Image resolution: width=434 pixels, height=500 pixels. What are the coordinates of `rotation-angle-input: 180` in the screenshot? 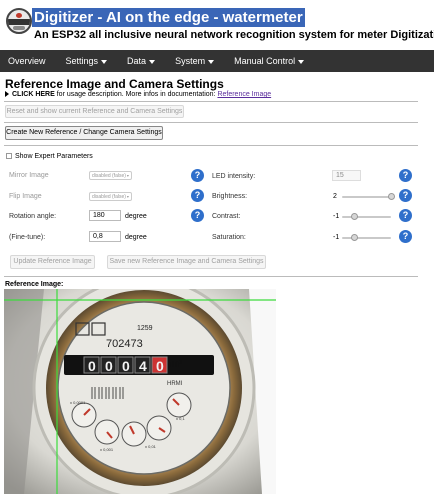 It's located at (105, 215).